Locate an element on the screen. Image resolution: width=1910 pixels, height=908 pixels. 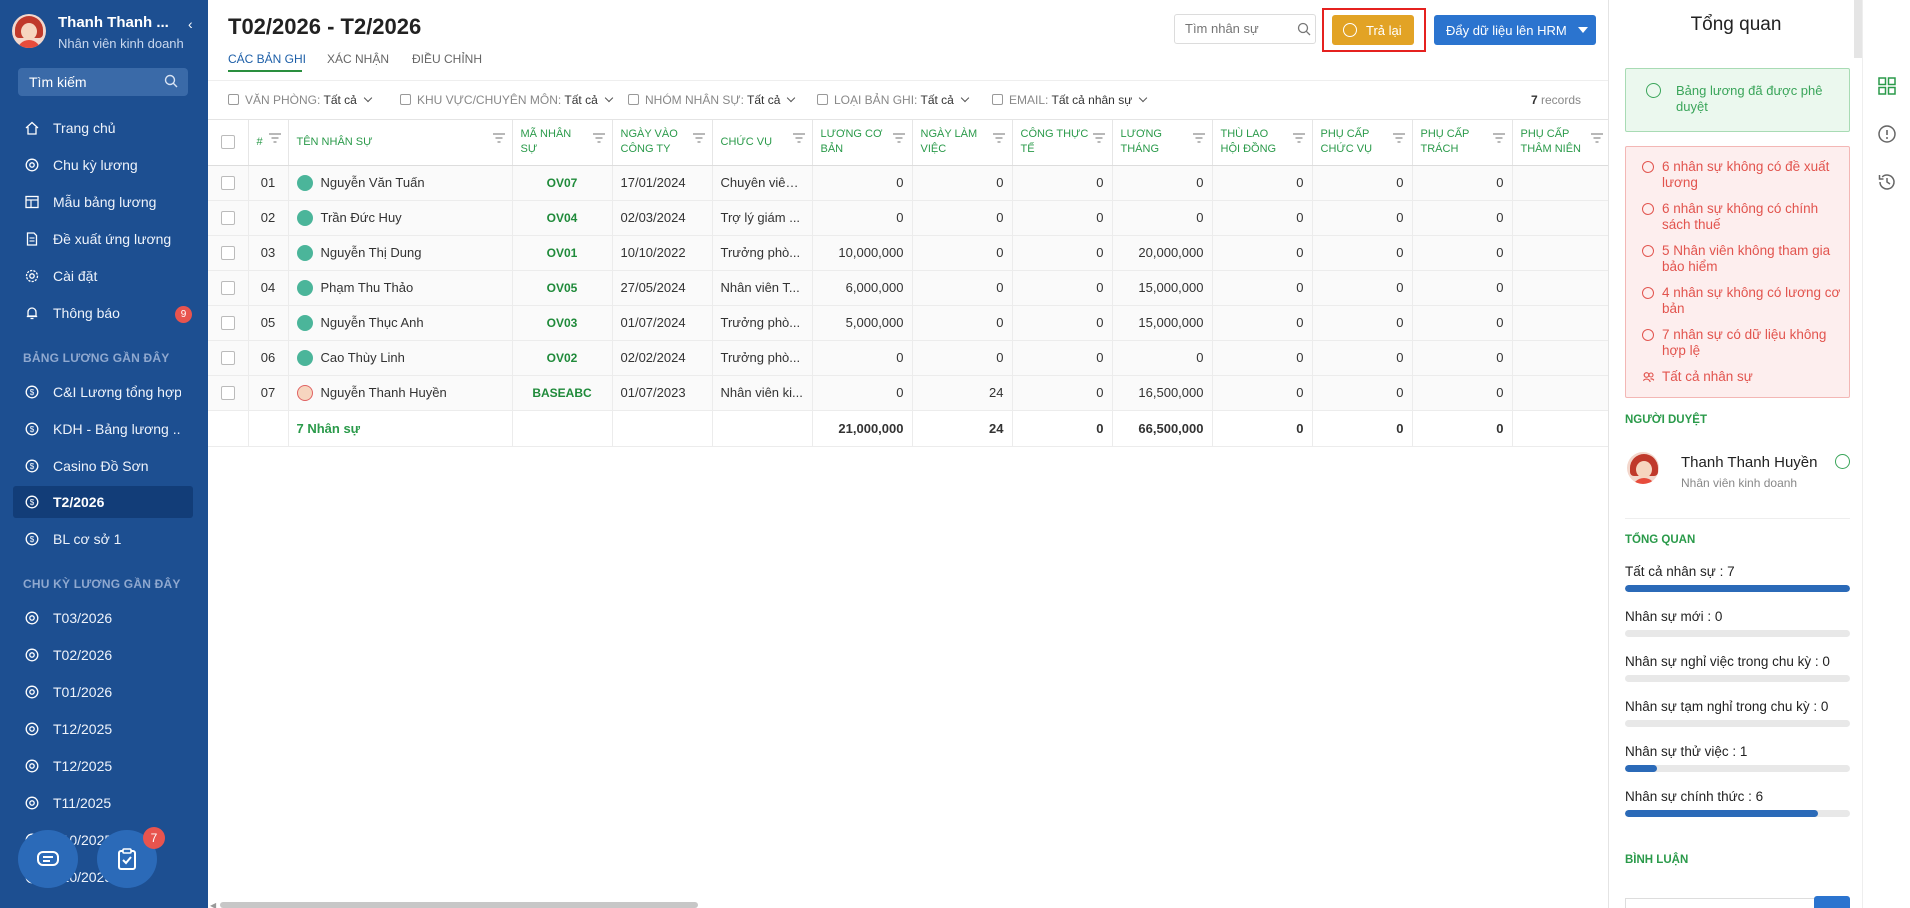
staff-search is located at coordinates (1245, 29).